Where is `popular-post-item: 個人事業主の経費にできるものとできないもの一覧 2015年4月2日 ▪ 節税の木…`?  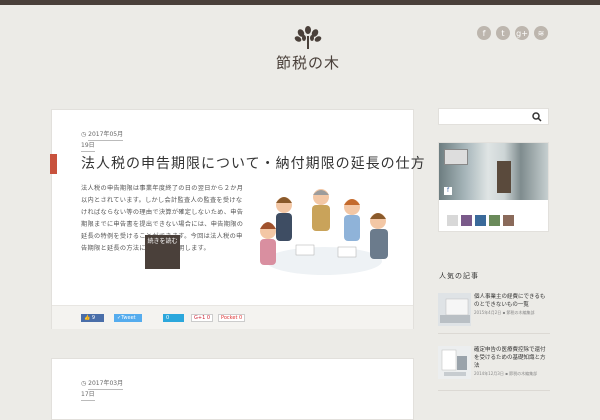 popular-post-item: 個人事業主の経費にできるものとできないもの一覧 2015年4月2日 ▪ 節税の木… is located at coordinates (494, 309).